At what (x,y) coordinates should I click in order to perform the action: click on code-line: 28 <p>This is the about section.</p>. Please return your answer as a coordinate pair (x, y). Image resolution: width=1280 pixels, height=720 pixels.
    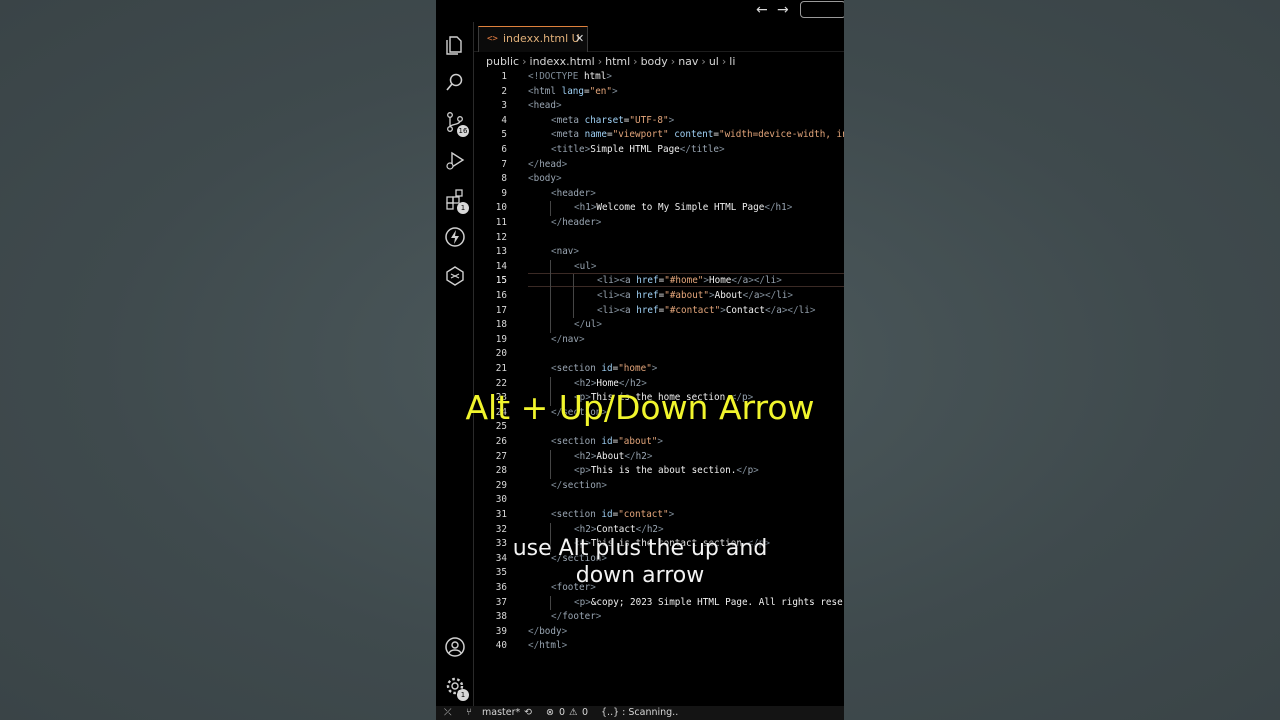
    Looking at the image, I should click on (659, 471).